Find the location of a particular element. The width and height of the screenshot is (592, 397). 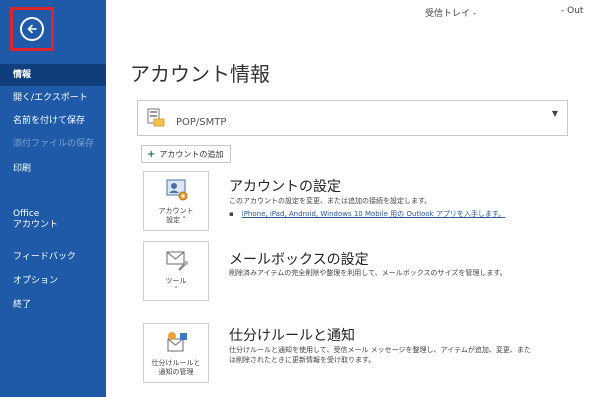

plus-icon: + is located at coordinates (151, 154).